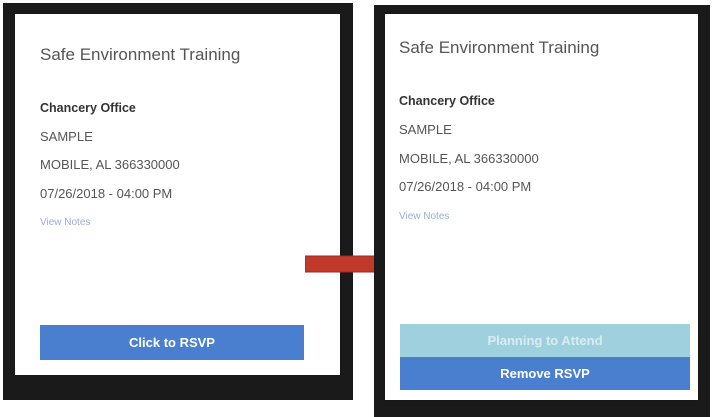 The height and width of the screenshot is (417, 714). Describe the element at coordinates (172, 342) in the screenshot. I see `rsvp-button: Click to RSVP` at that location.